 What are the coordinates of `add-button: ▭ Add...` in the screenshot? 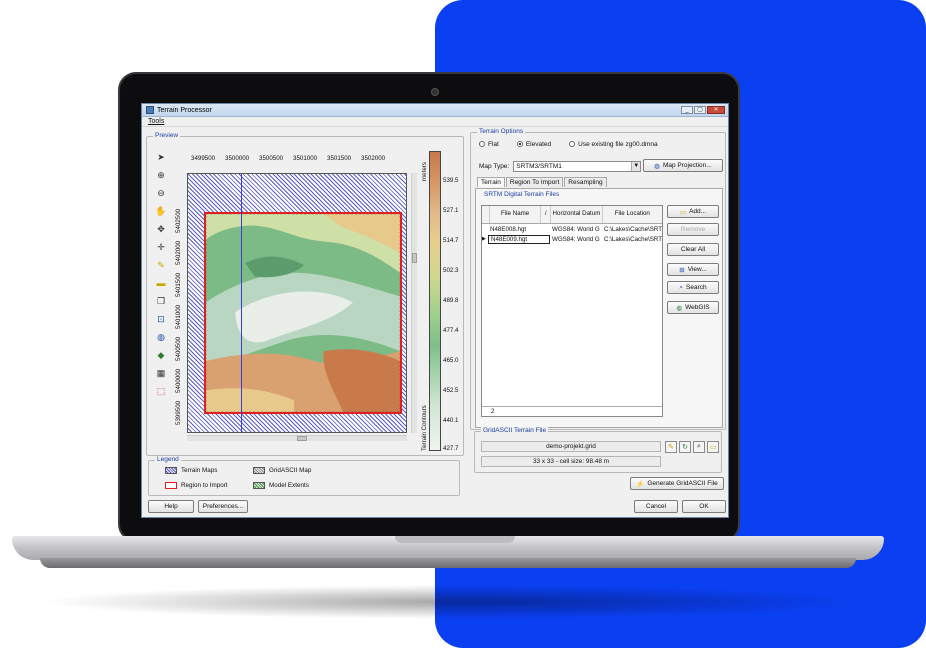 It's located at (693, 211).